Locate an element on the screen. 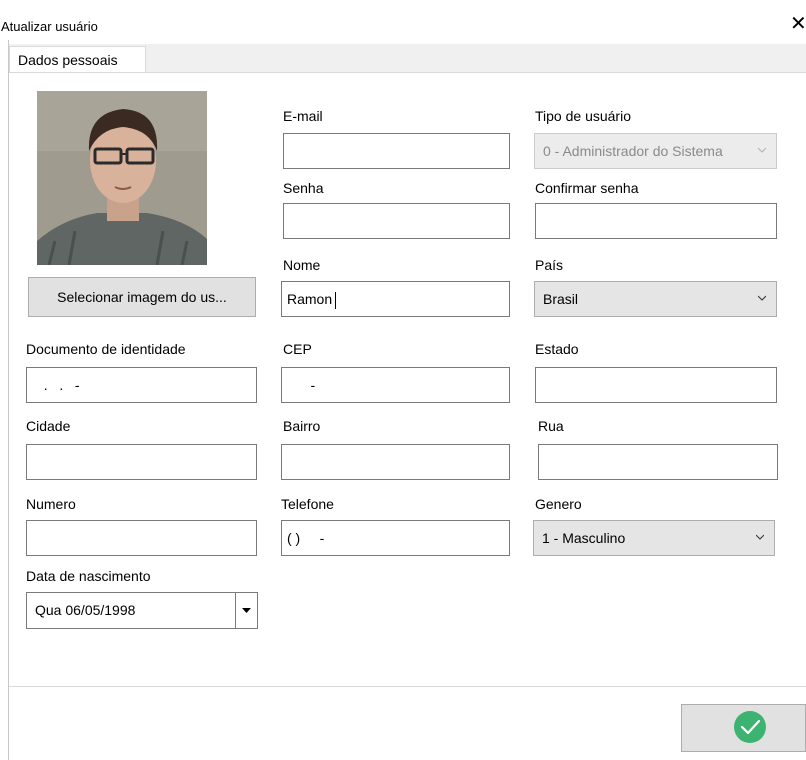 The image size is (806, 760). senha-label: Senha is located at coordinates (303, 188).